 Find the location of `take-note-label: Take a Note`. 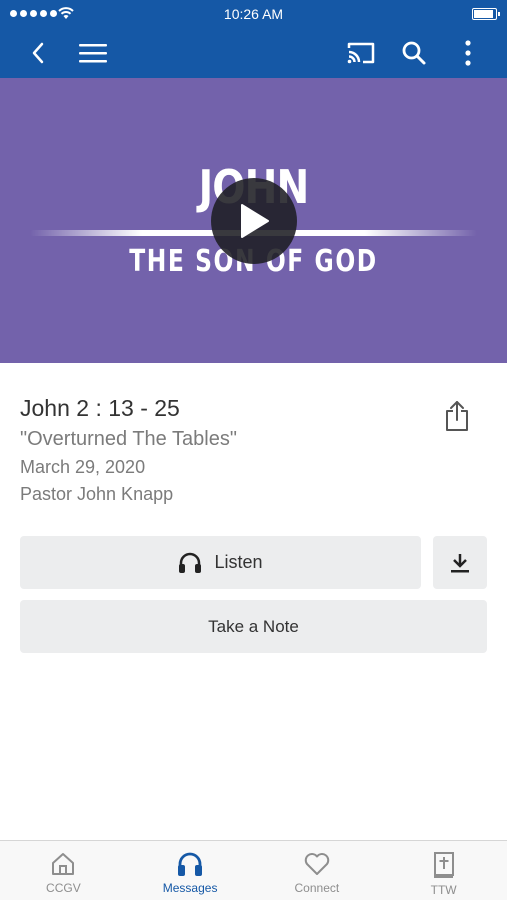

take-note-label: Take a Note is located at coordinates (253, 626).